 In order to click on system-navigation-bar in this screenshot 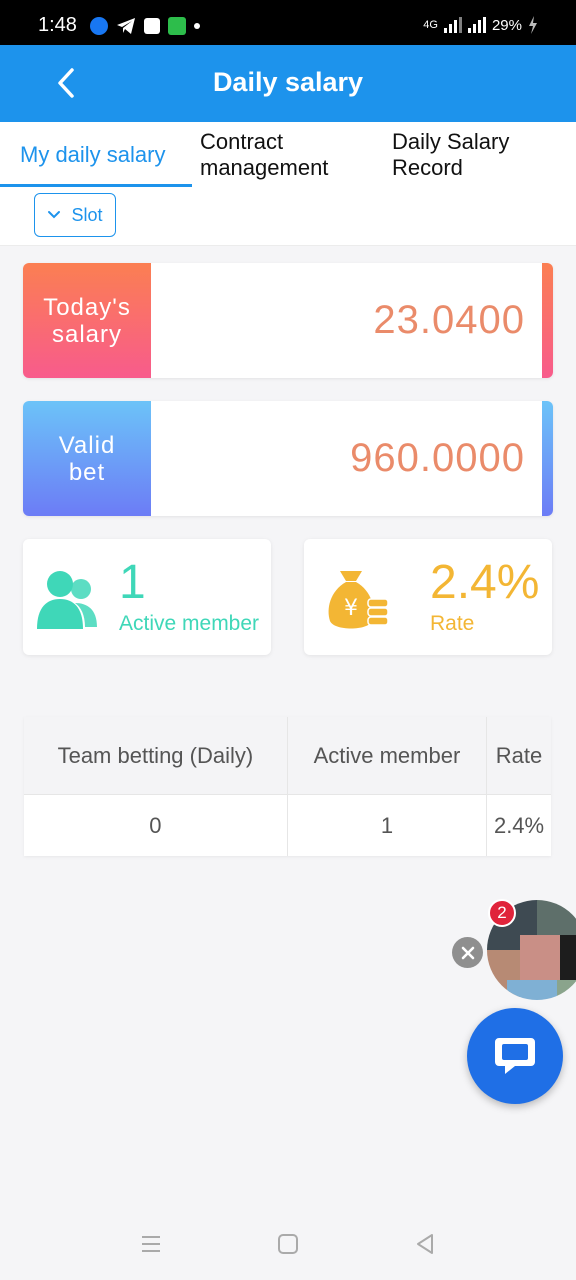, I will do `click(288, 1245)`.